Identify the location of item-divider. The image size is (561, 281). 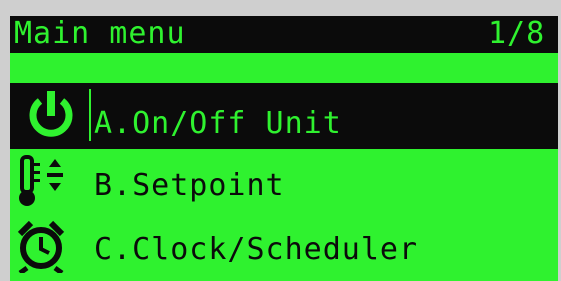
(90, 115).